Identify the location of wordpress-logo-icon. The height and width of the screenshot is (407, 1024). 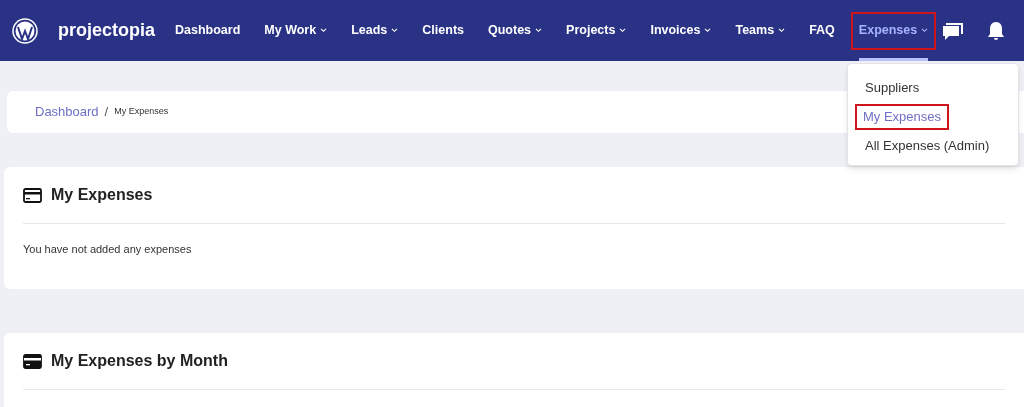
(25, 30).